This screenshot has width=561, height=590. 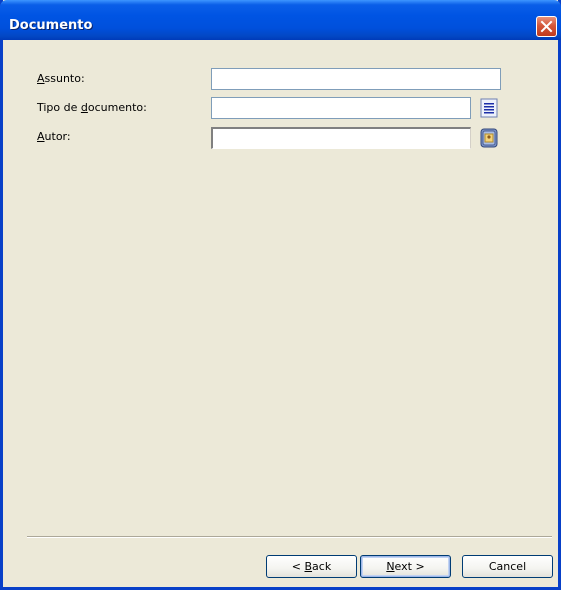 I want to click on window-title: Documento, so click(x=51, y=25).